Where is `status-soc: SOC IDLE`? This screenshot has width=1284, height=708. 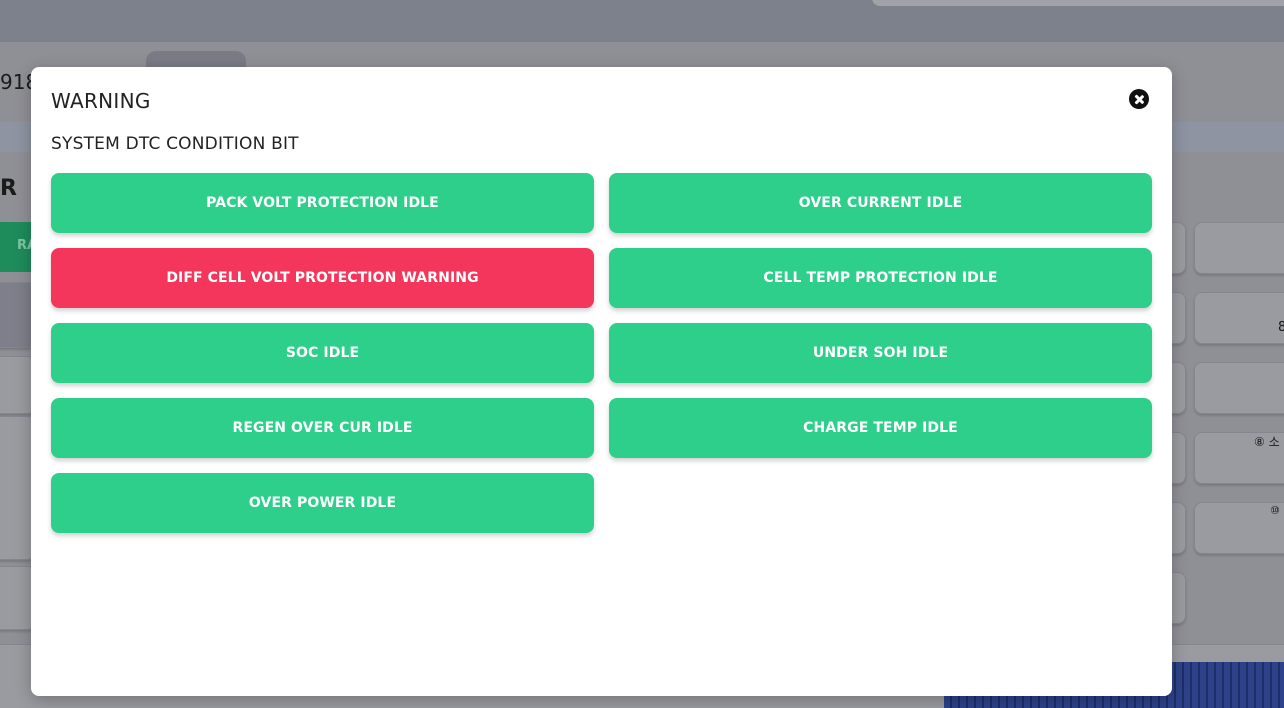 status-soc: SOC IDLE is located at coordinates (322, 353).